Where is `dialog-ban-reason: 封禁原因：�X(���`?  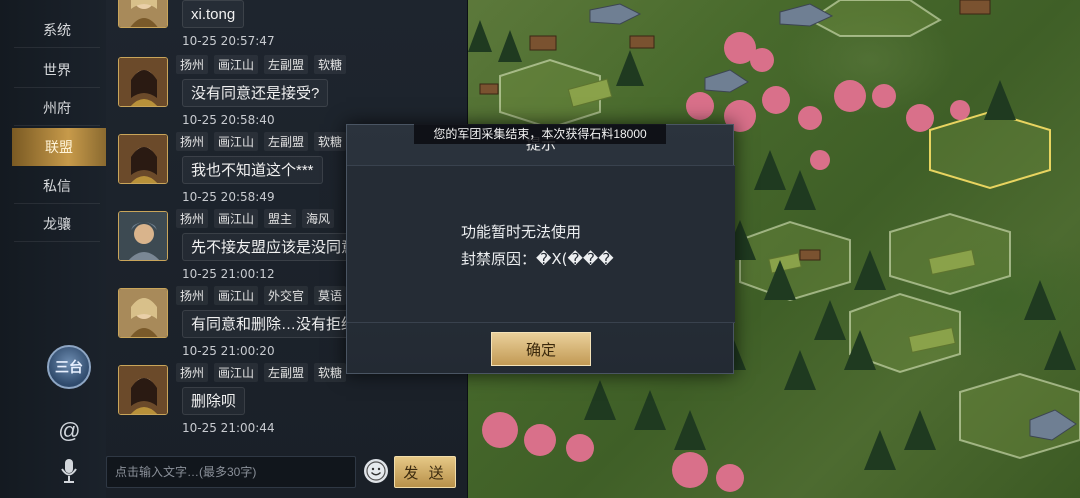
dialog-ban-reason: 封禁原因：�X(��� is located at coordinates (537, 259).